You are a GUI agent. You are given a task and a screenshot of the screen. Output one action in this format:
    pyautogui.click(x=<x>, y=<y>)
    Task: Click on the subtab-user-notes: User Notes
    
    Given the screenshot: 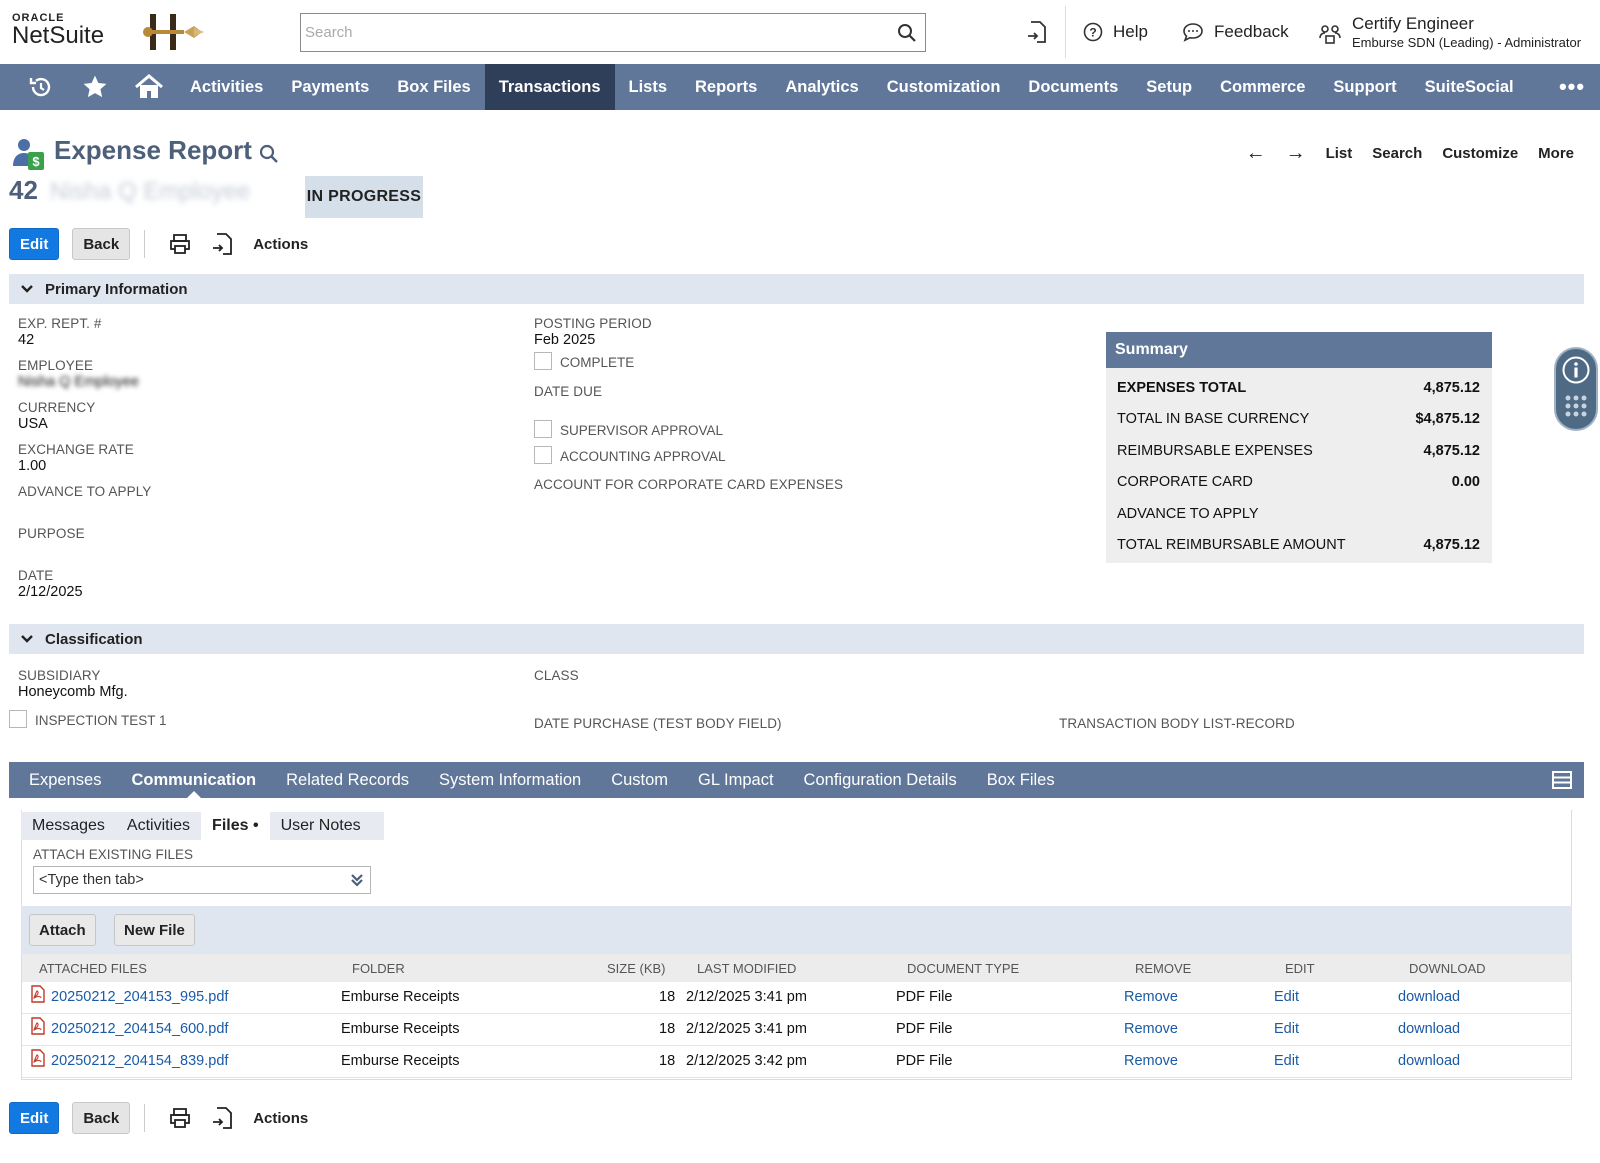 What is the action you would take?
    pyautogui.click(x=321, y=826)
    